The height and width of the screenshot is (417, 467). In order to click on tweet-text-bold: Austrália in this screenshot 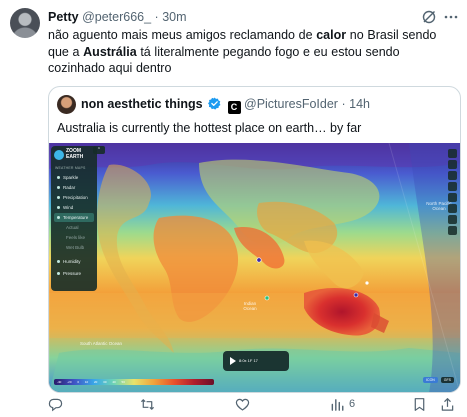, I will do `click(110, 51)`.